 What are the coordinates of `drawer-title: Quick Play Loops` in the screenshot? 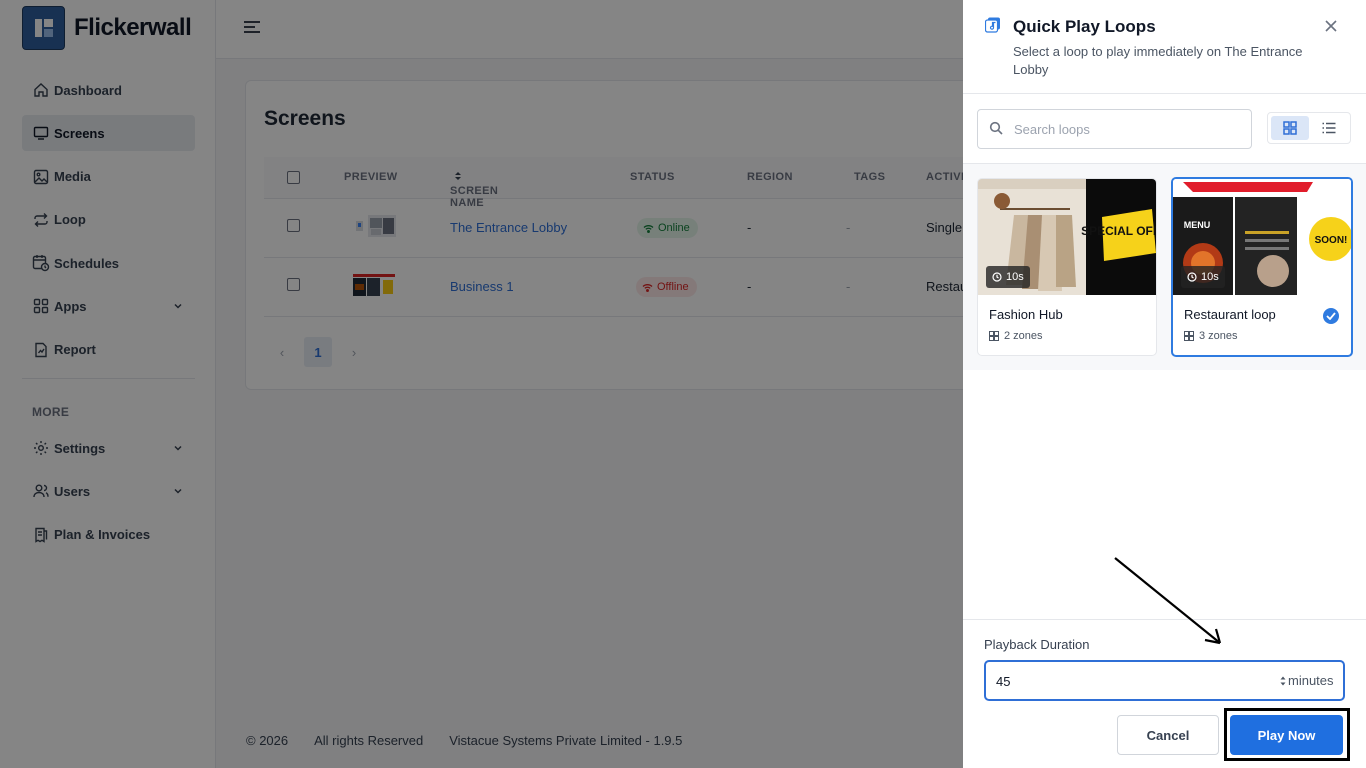 It's located at (1084, 26).